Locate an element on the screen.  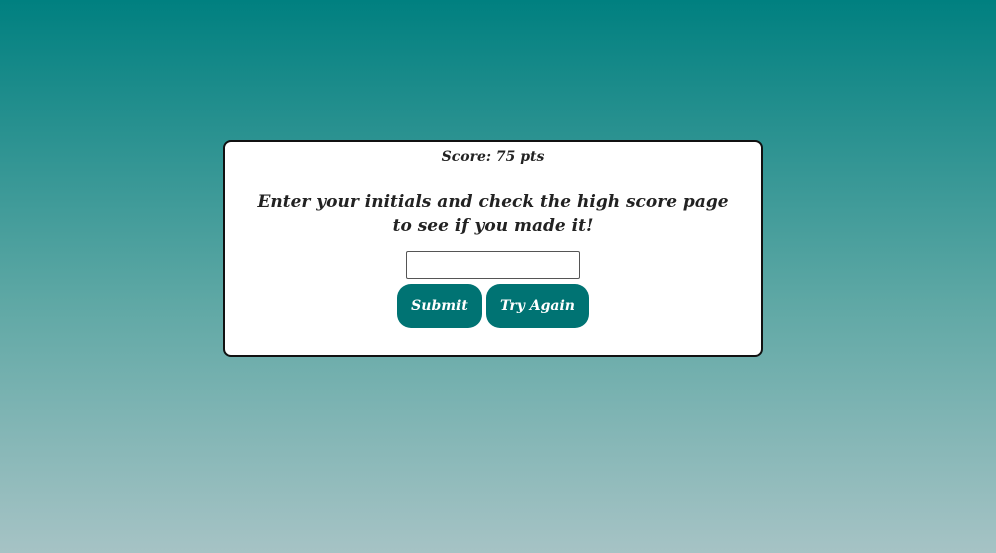
score-label: Score: is located at coordinates (466, 157).